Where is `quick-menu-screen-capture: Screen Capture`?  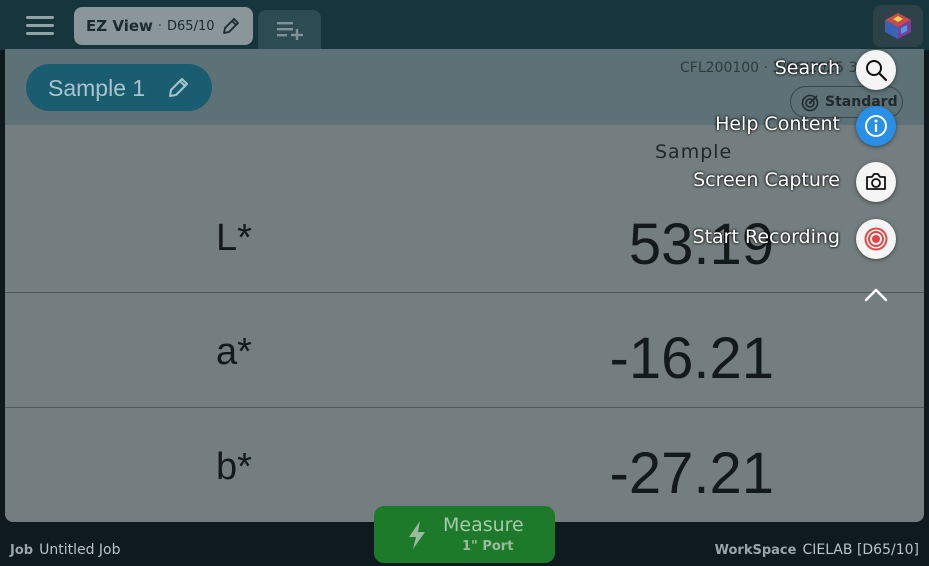 quick-menu-screen-capture: Screen Capture is located at coordinates (728, 182).